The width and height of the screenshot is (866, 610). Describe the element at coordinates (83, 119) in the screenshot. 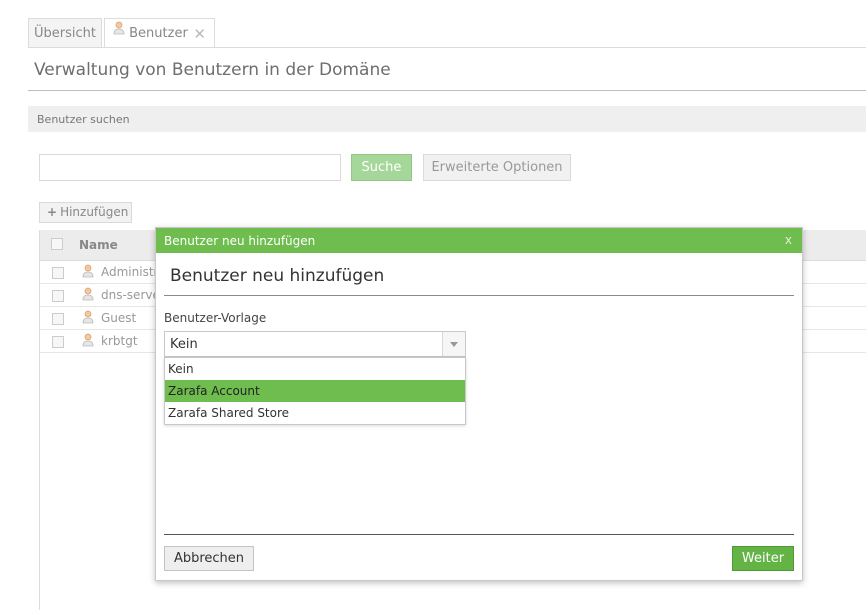

I see `search-panel-title: Benutzer suchen` at that location.